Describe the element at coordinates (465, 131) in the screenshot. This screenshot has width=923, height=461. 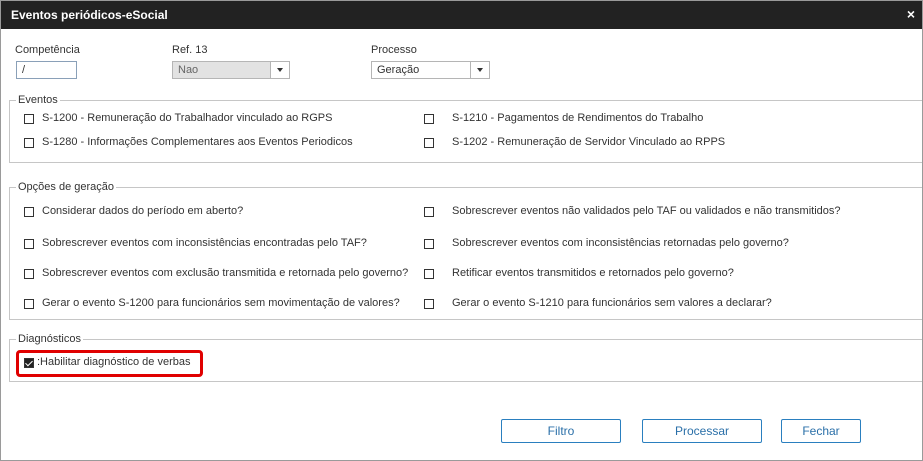
I see `eventos-section` at that location.